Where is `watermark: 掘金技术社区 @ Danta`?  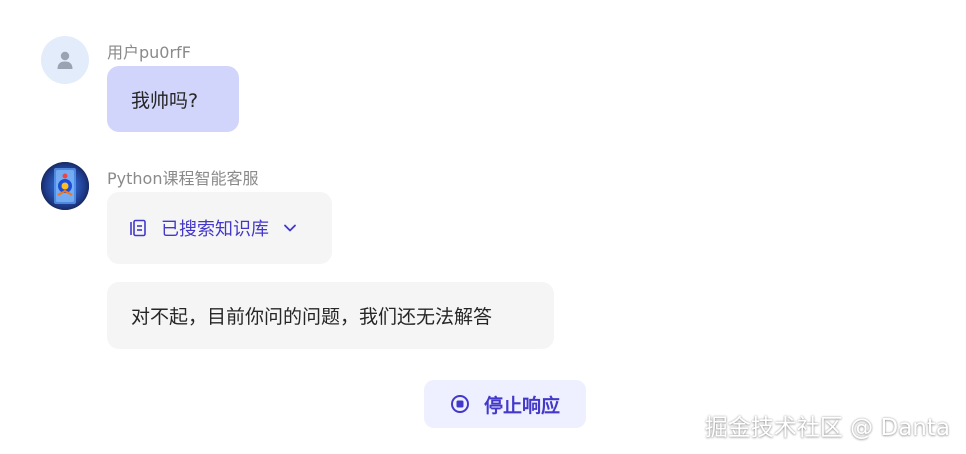
watermark: 掘金技术社区 @ Danta is located at coordinates (827, 428).